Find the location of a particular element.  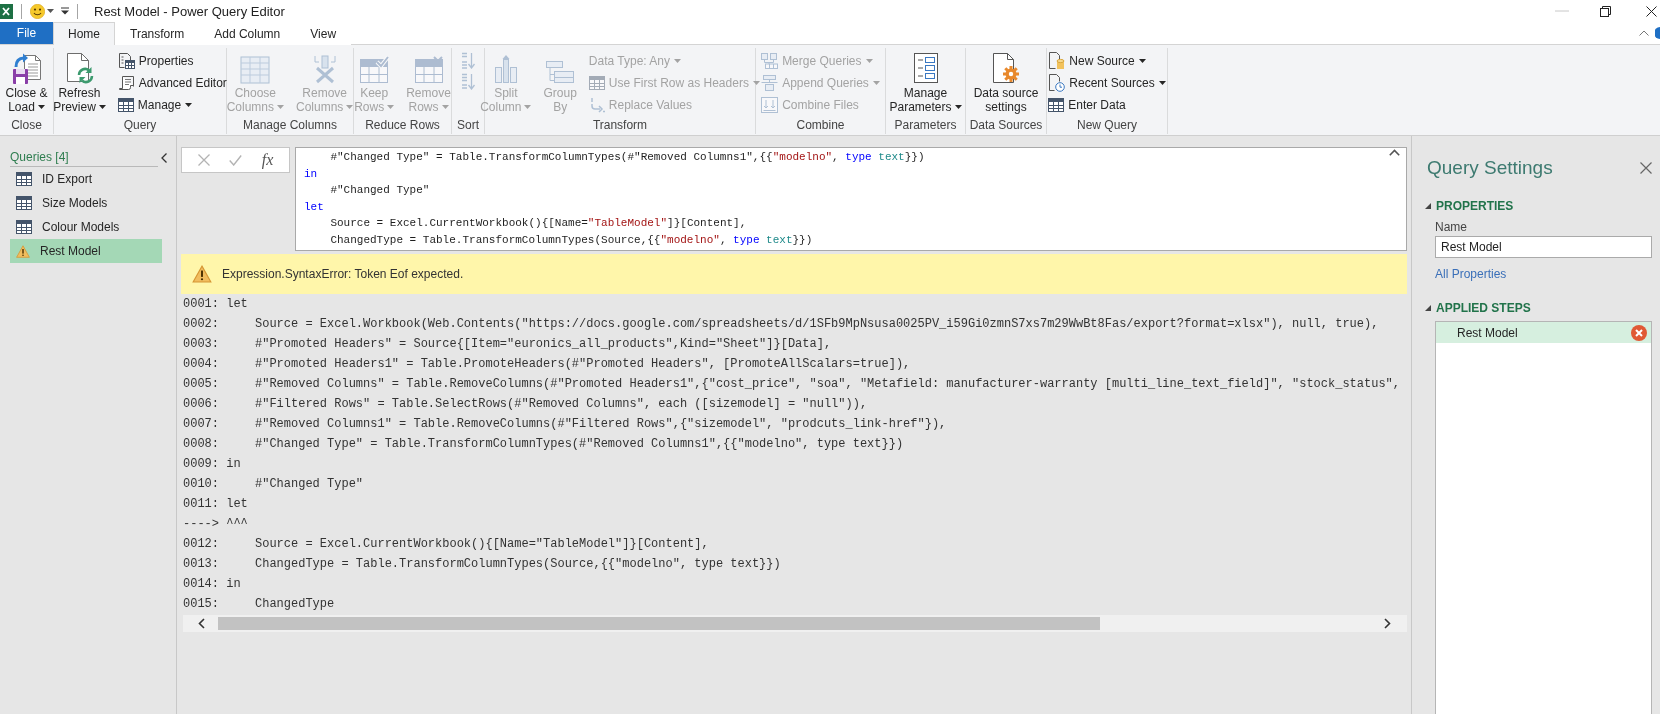

database-document-icon is located at coordinates (1057, 61).